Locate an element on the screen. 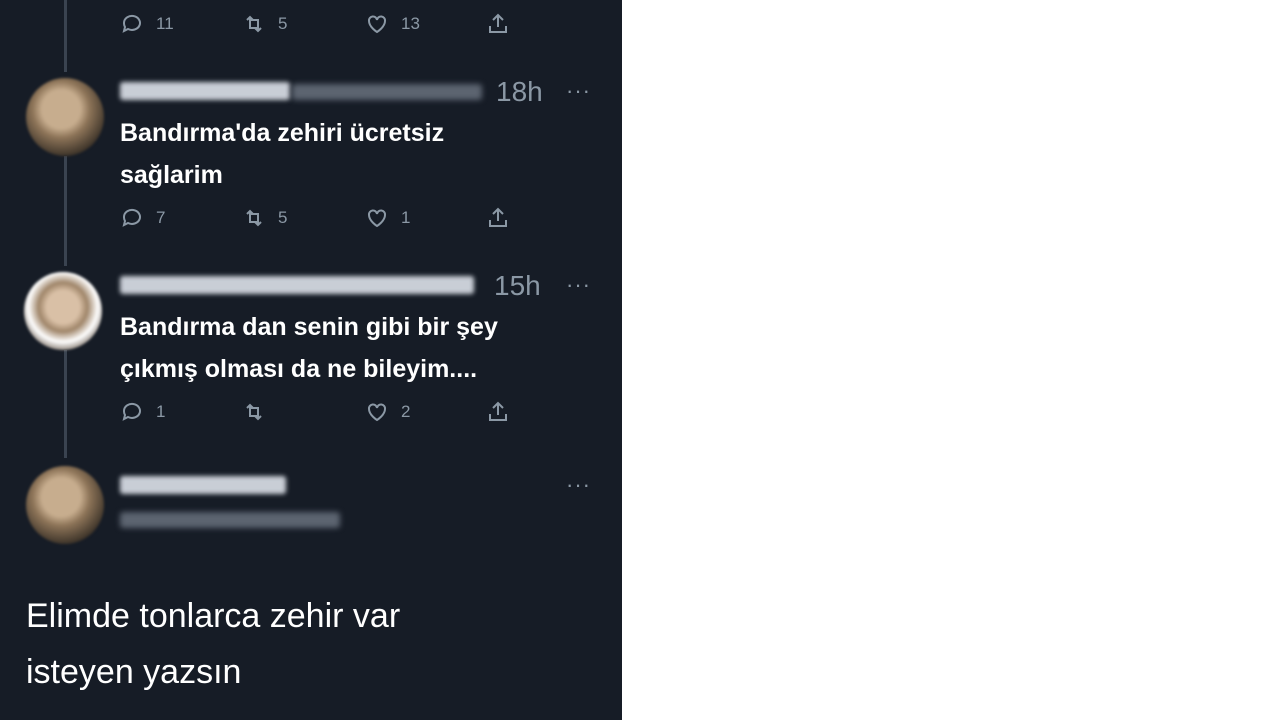 This screenshot has width=1280, height=720. tweet-actions: 7 5 1 is located at coordinates (325, 221).